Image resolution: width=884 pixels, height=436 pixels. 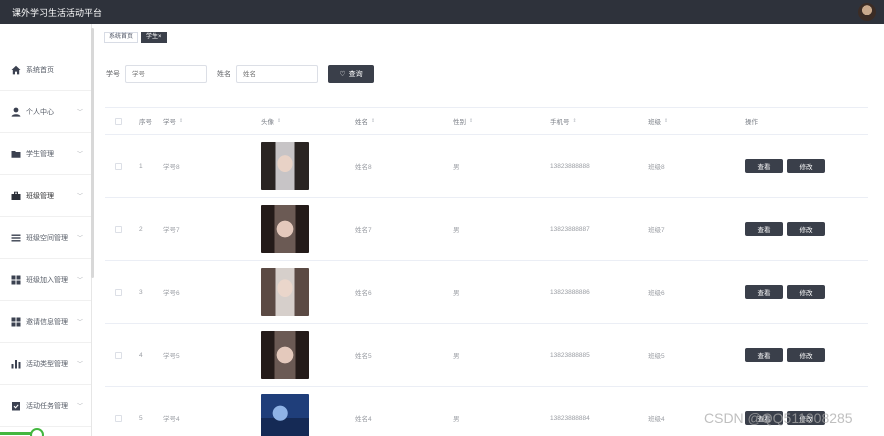 I want to click on table-row: 2 学号7 姓名7 男 13823888887 班级7 查看 修改, so click(x=486, y=229).